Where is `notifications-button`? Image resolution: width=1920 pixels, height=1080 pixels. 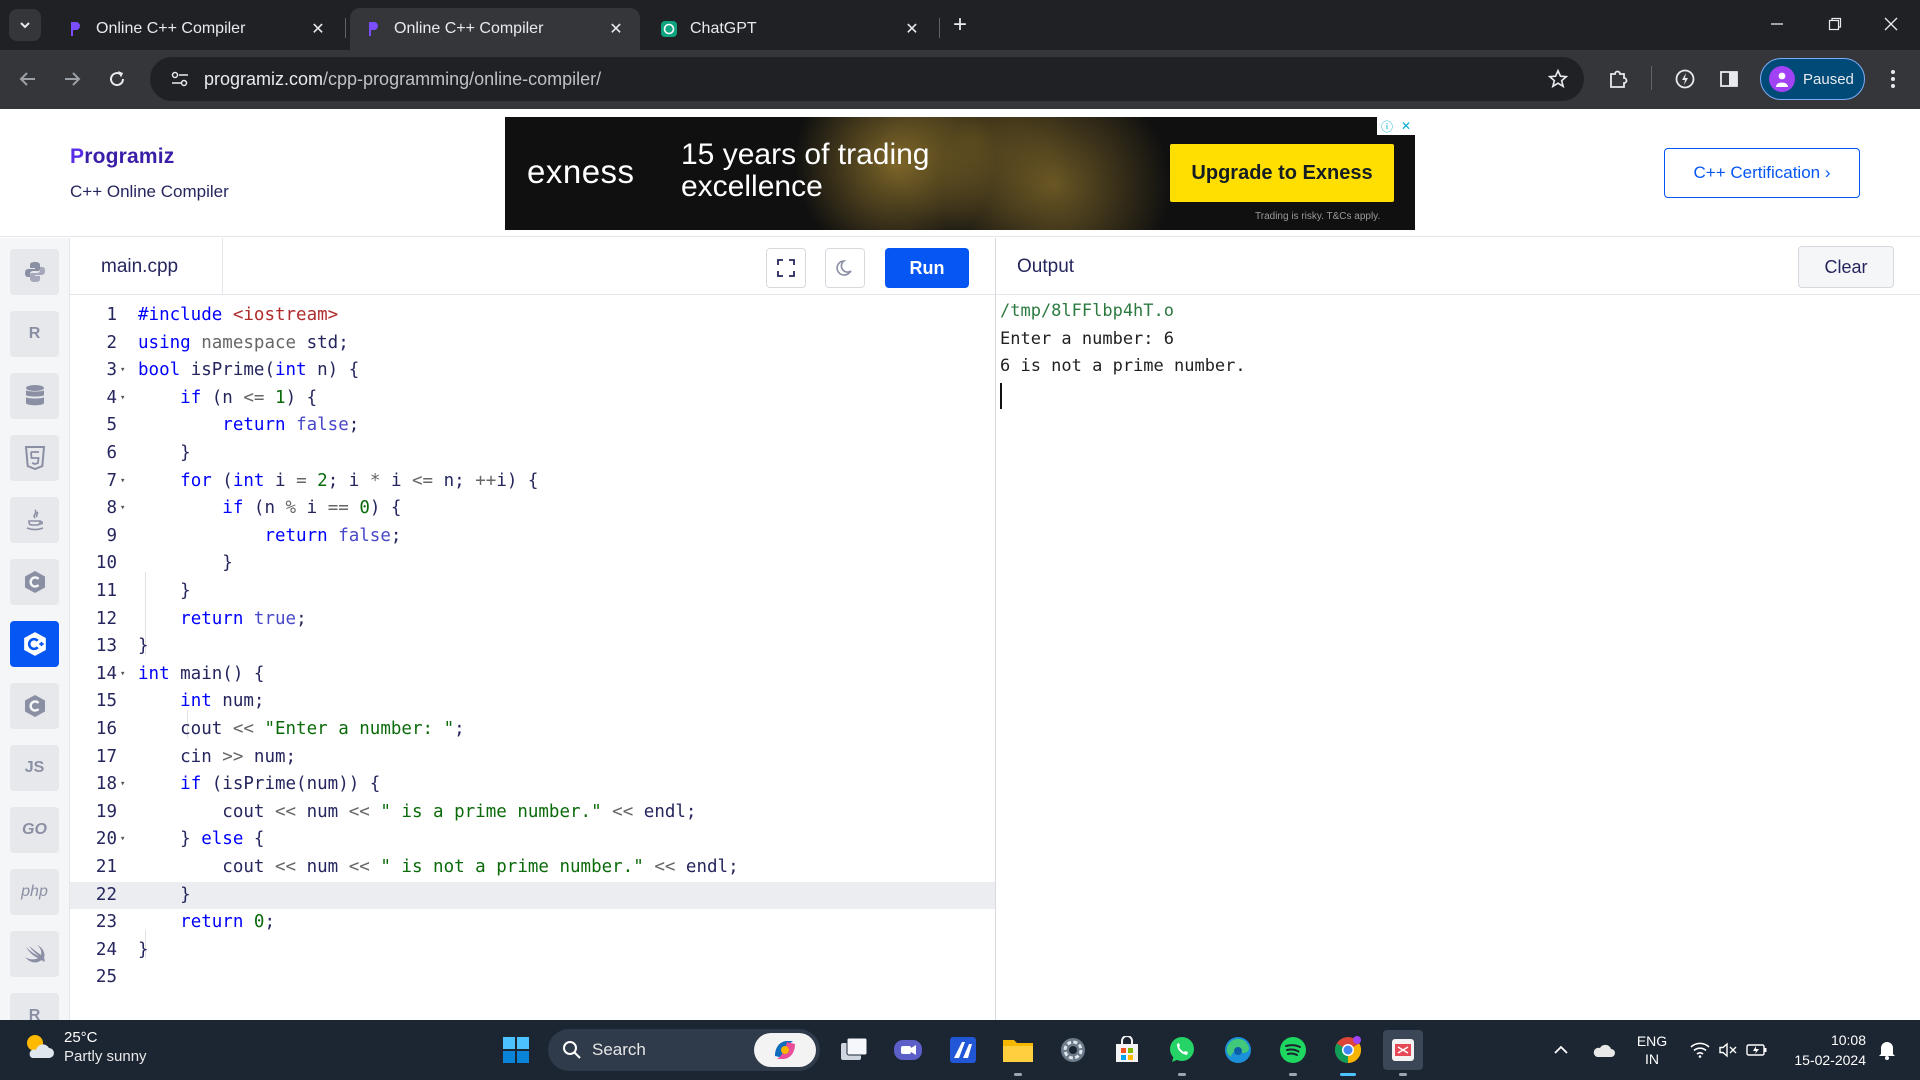 notifications-button is located at coordinates (1887, 1050).